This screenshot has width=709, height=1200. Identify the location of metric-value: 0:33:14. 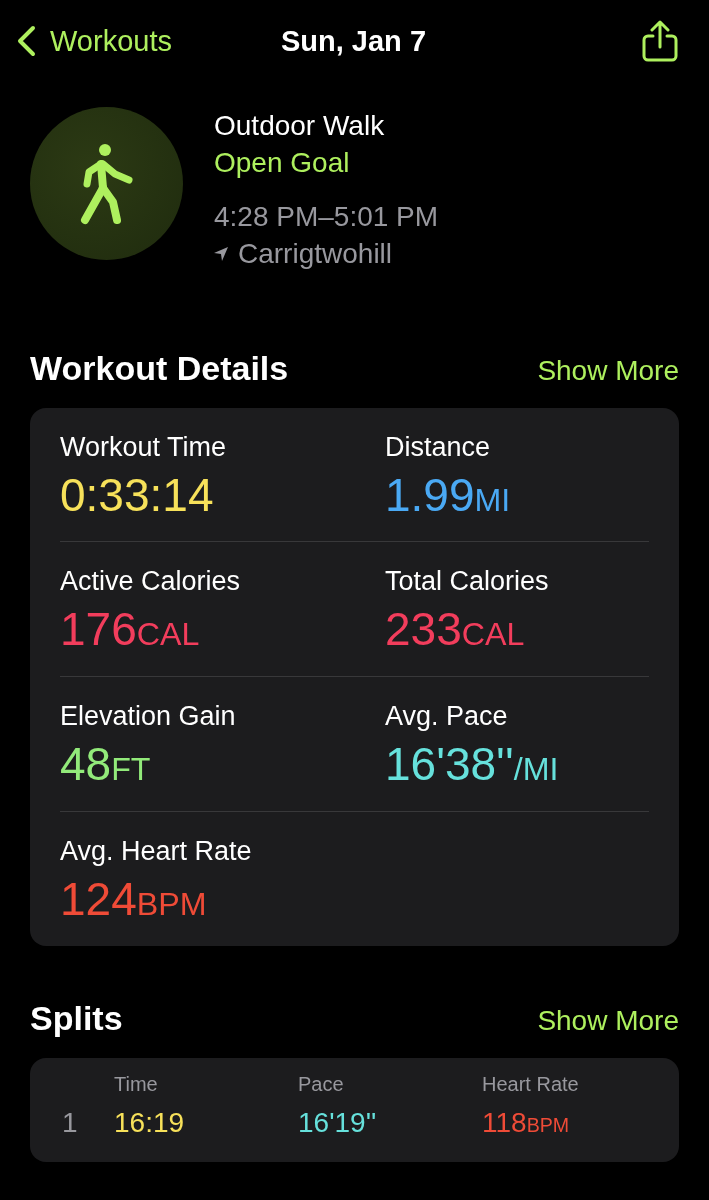
(137, 495).